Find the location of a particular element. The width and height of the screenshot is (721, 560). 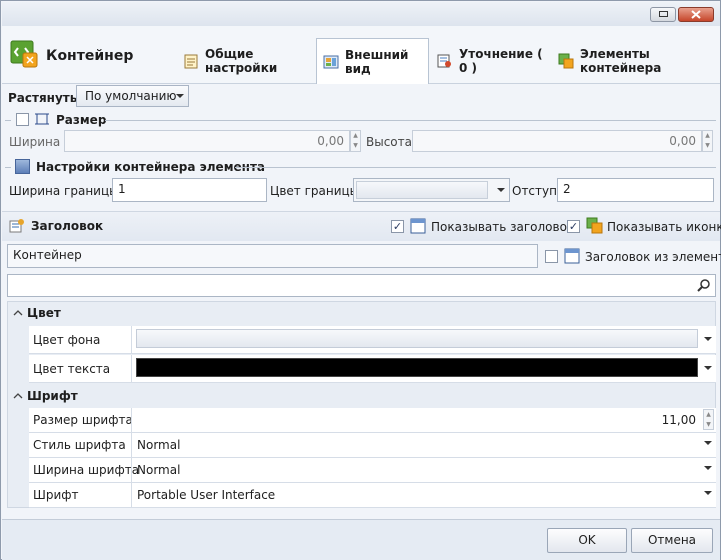

border-width-label: Ширина границы : is located at coordinates (68, 191).